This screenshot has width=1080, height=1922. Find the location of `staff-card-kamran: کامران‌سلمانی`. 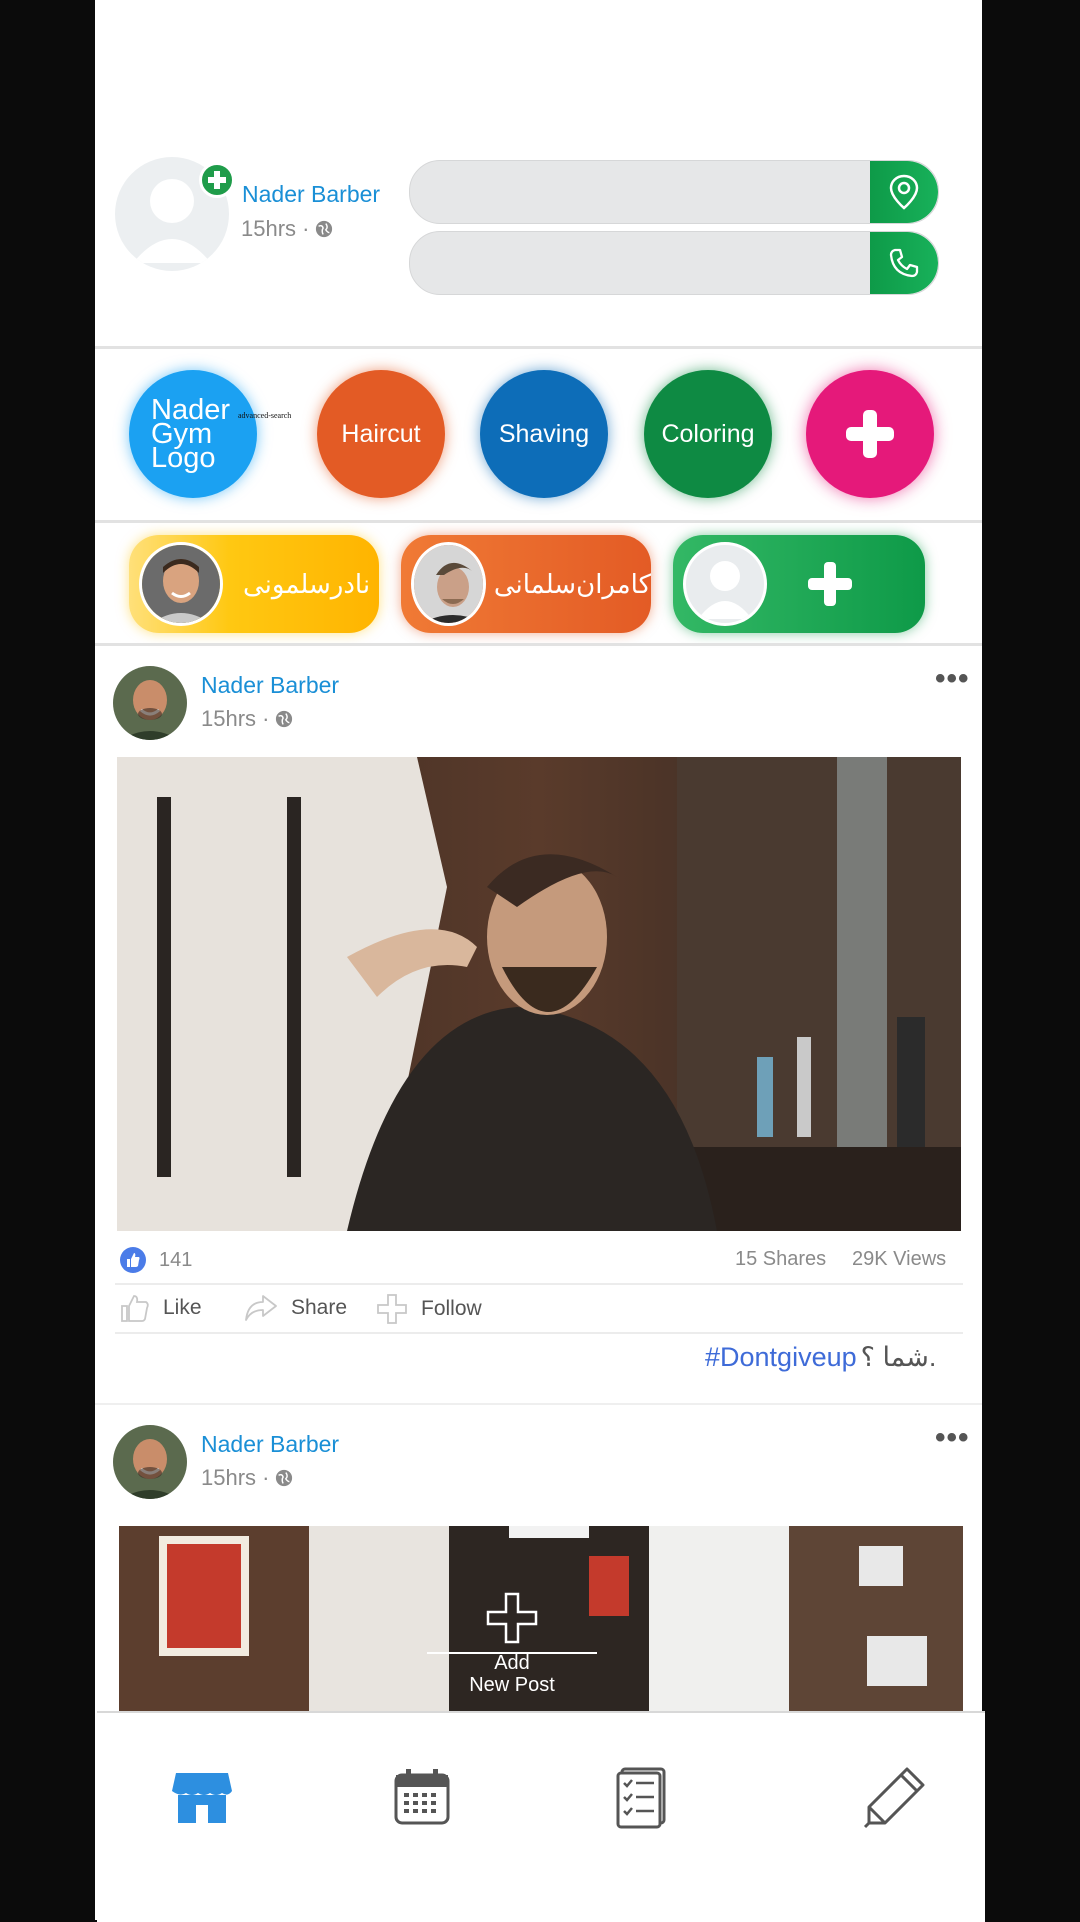

staff-card-kamran: کامران‌سلمانی is located at coordinates (526, 584).